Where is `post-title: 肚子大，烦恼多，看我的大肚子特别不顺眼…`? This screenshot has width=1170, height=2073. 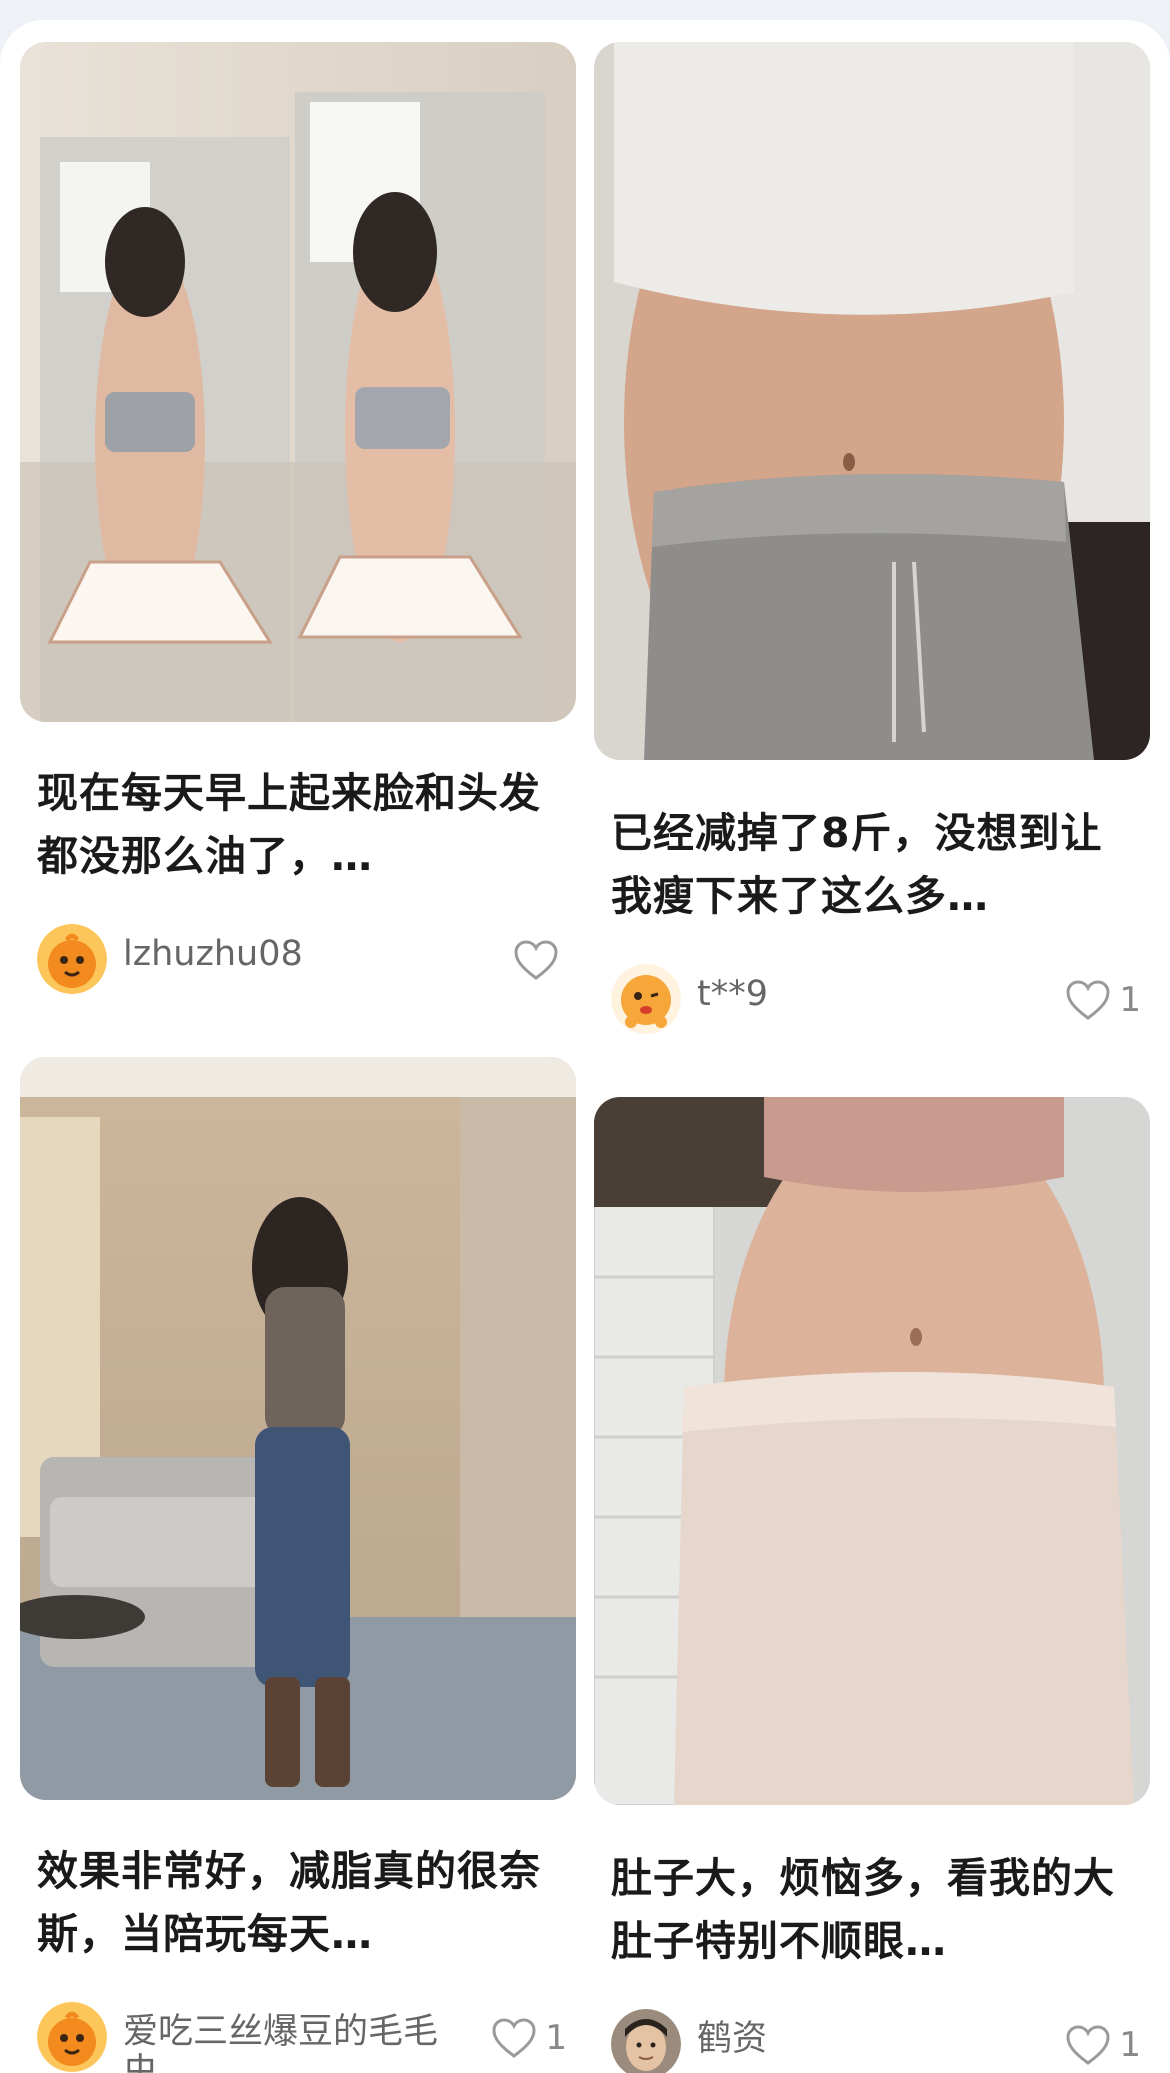 post-title: 肚子大，烦恼多，看我的大肚子特别不顺眼… is located at coordinates (871, 1910).